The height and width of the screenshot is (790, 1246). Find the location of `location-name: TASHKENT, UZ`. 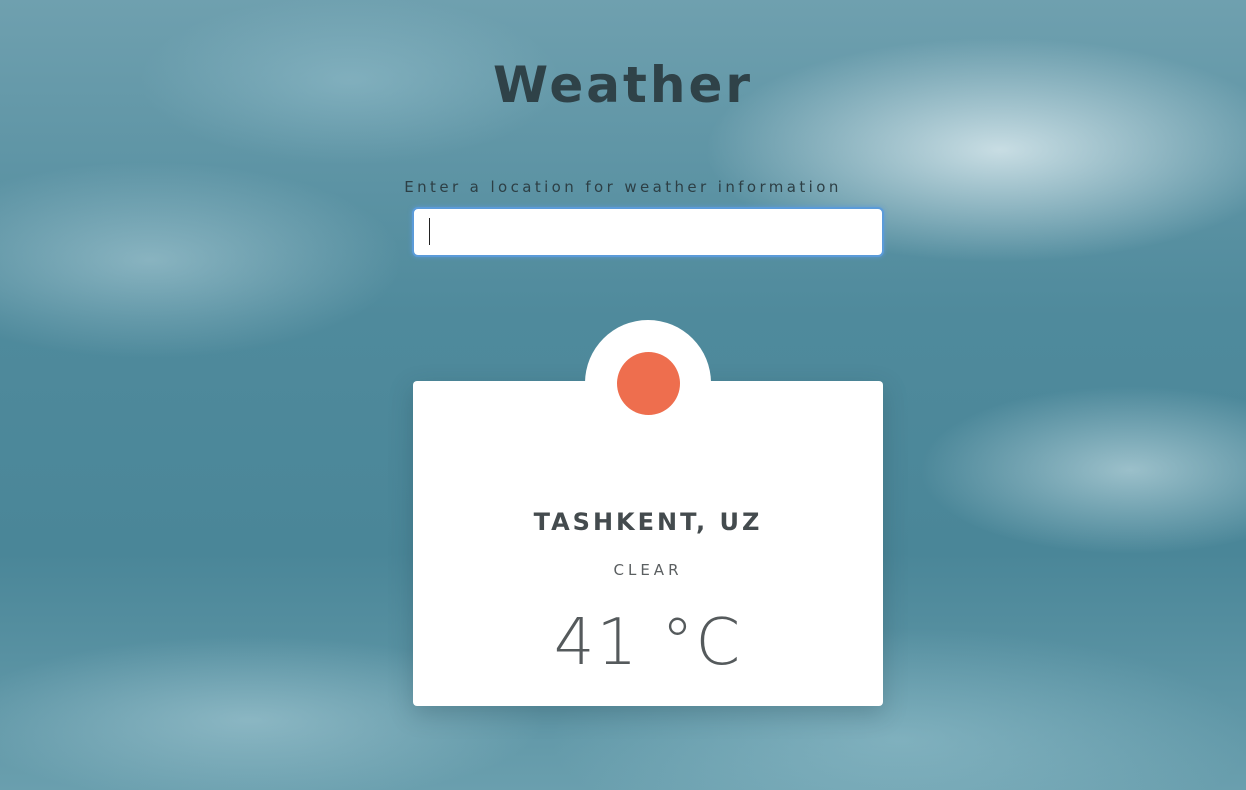

location-name: TASHKENT, UZ is located at coordinates (648, 522).